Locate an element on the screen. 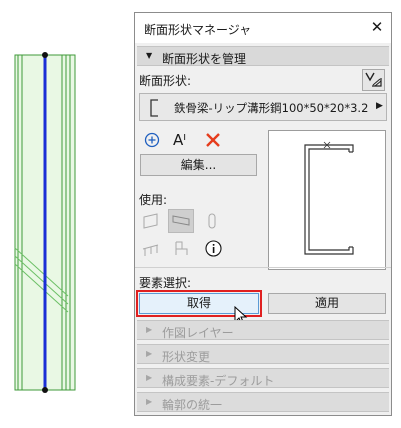 This screenshot has height=428, width=401. layer-section-header: ▶ 作図レイヤー is located at coordinates (263, 330).